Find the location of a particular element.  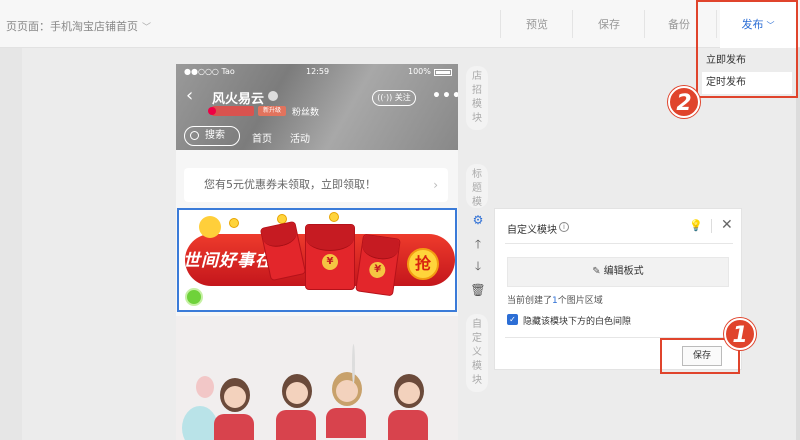

shop-level-tag is located at coordinates (231, 111).